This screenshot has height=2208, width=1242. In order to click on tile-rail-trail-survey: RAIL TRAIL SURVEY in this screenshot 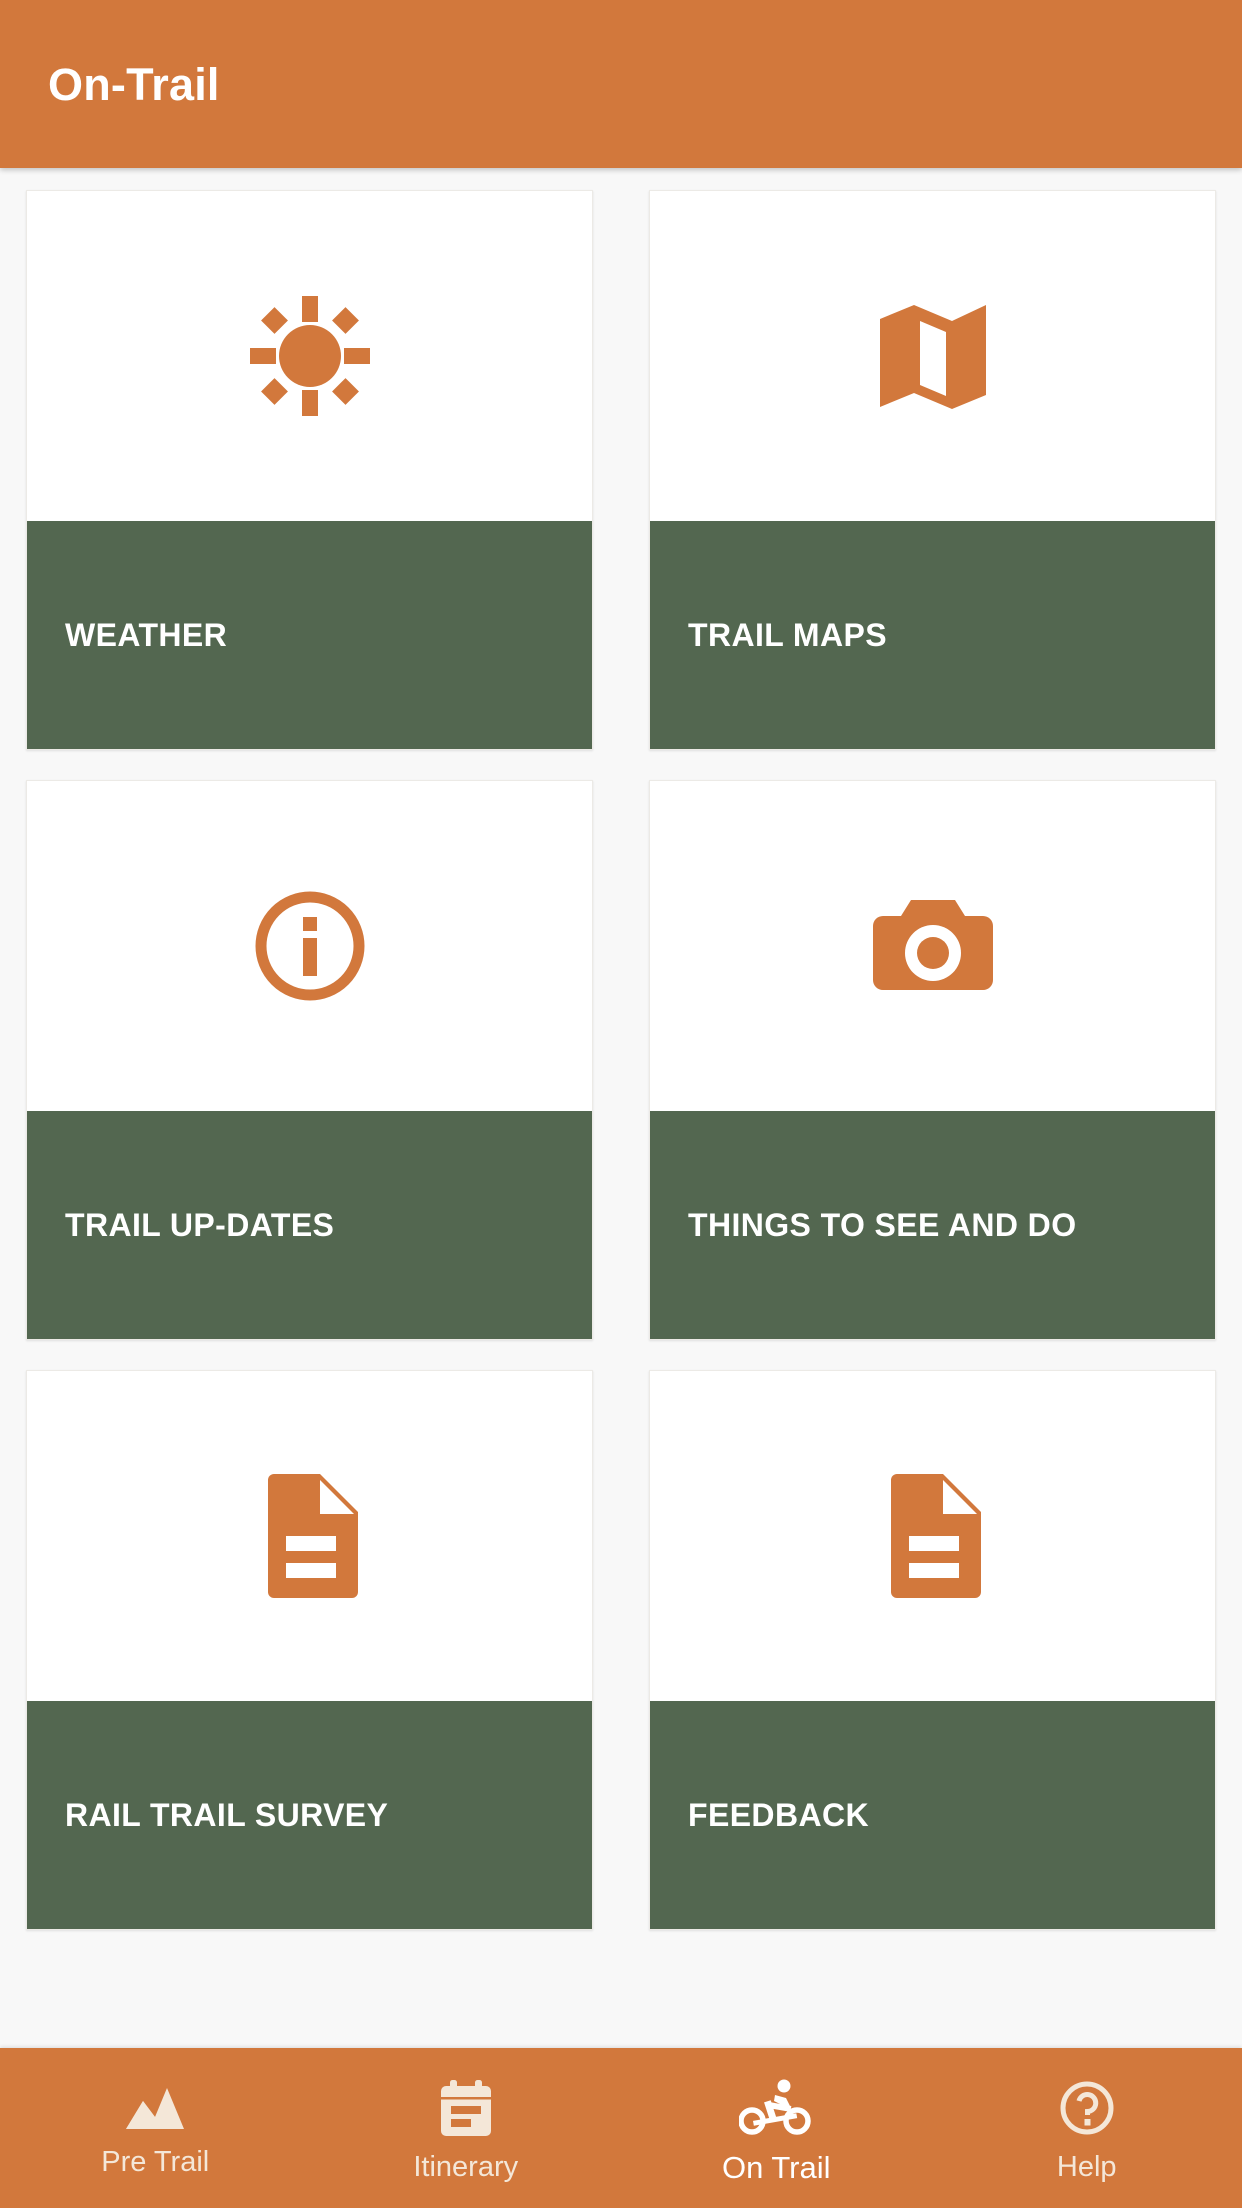, I will do `click(309, 1650)`.